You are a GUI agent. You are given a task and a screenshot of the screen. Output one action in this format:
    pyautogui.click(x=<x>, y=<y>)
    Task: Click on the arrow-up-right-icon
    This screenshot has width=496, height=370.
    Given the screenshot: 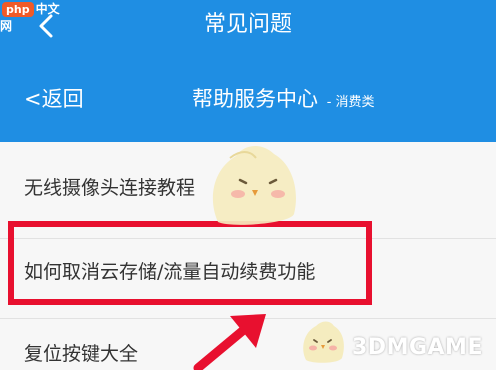 What is the action you would take?
    pyautogui.click(x=229, y=342)
    